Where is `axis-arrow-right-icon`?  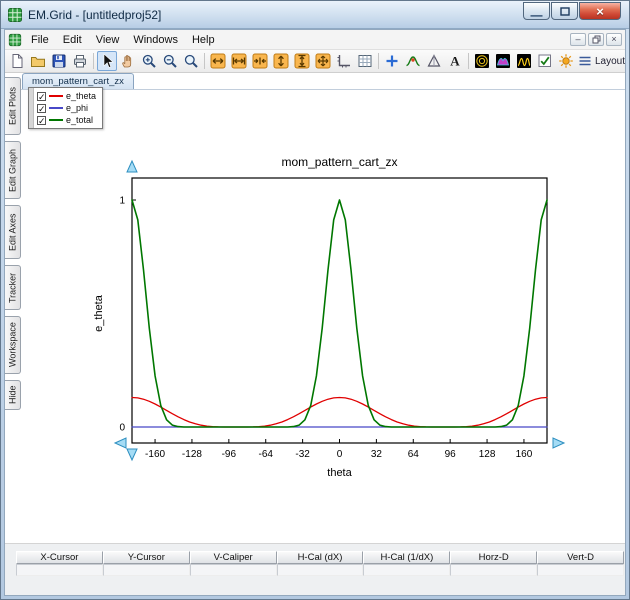 axis-arrow-right-icon is located at coordinates (559, 443).